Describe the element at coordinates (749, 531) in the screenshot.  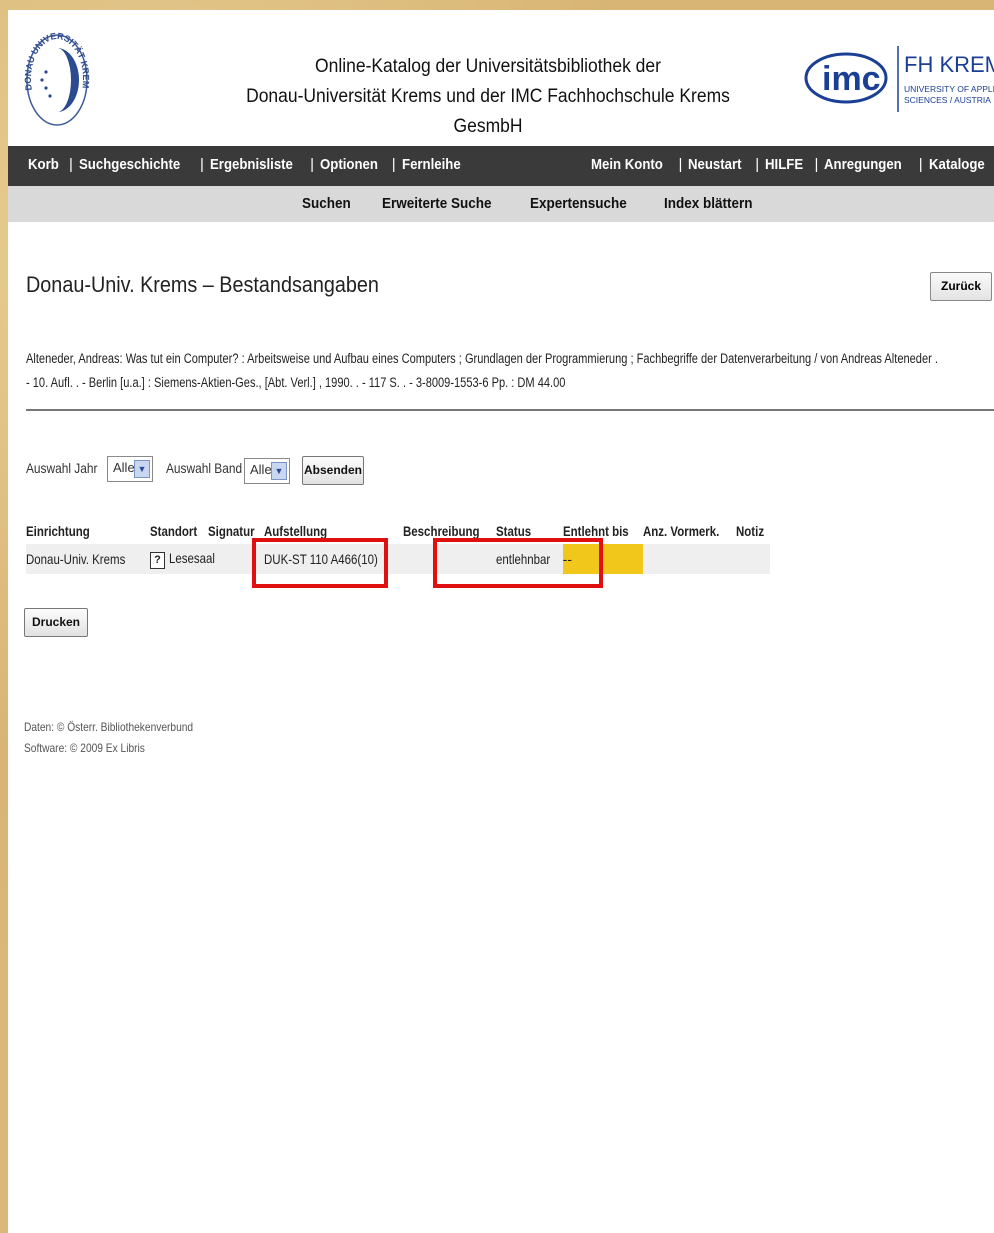
I see `col-notiz: Notiz` at that location.